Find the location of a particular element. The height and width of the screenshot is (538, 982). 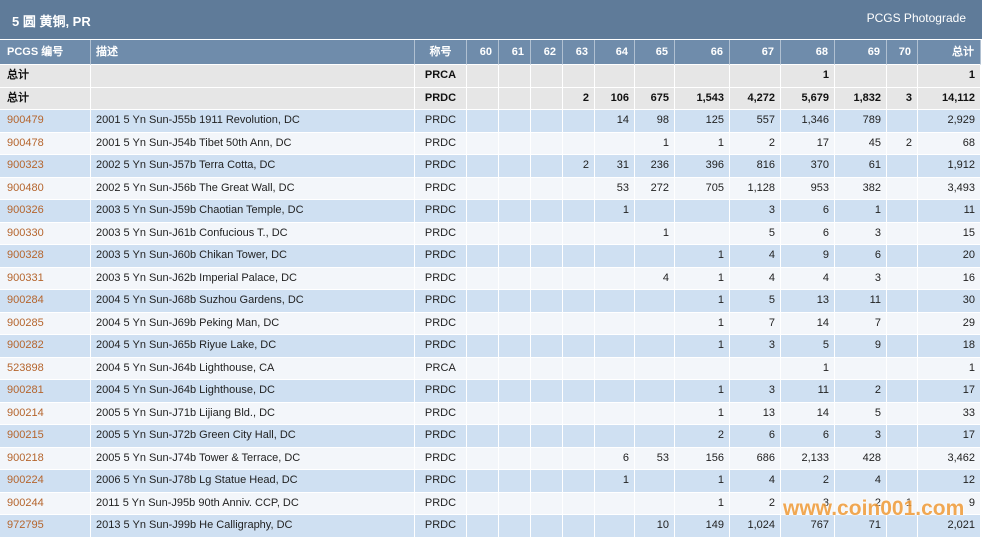

grade-69-count: 382 is located at coordinates (861, 188).